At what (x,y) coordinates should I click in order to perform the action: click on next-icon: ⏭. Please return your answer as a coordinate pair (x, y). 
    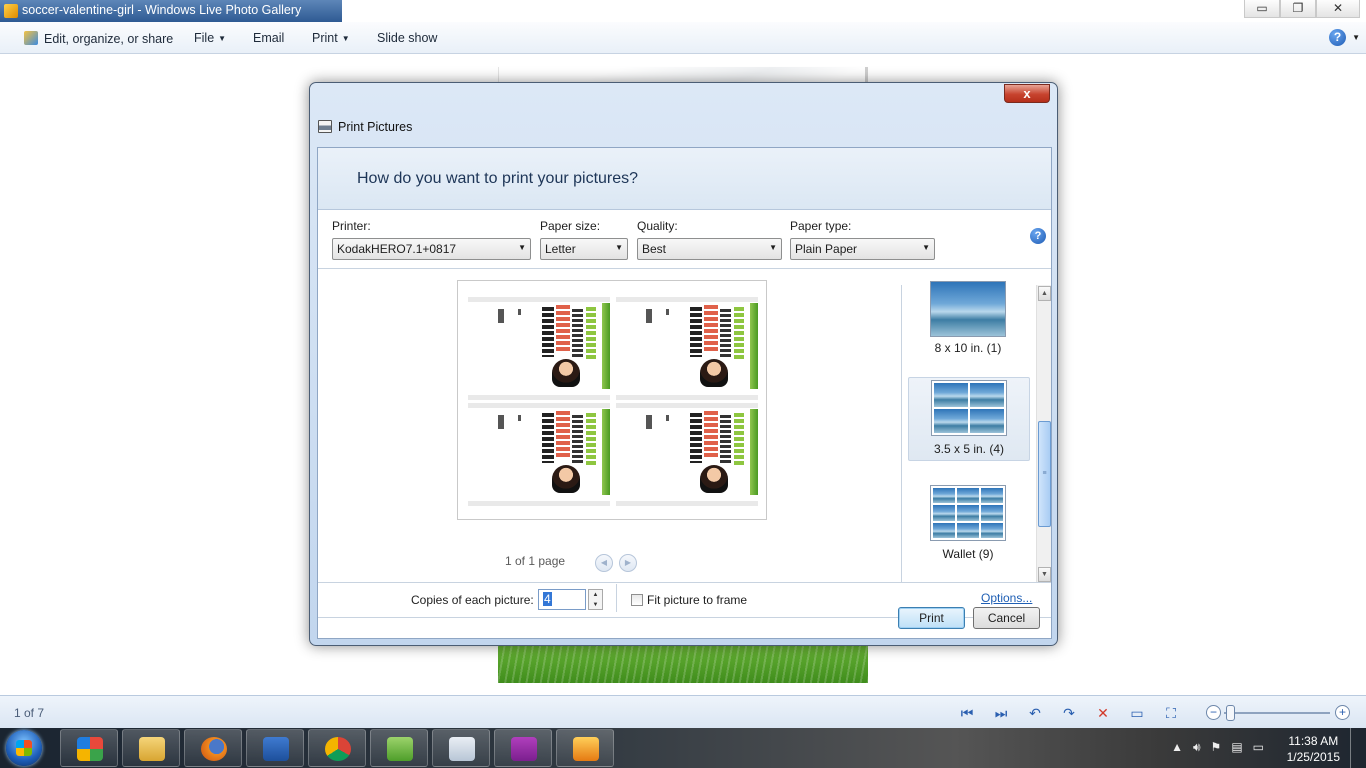
    Looking at the image, I should click on (1001, 713).